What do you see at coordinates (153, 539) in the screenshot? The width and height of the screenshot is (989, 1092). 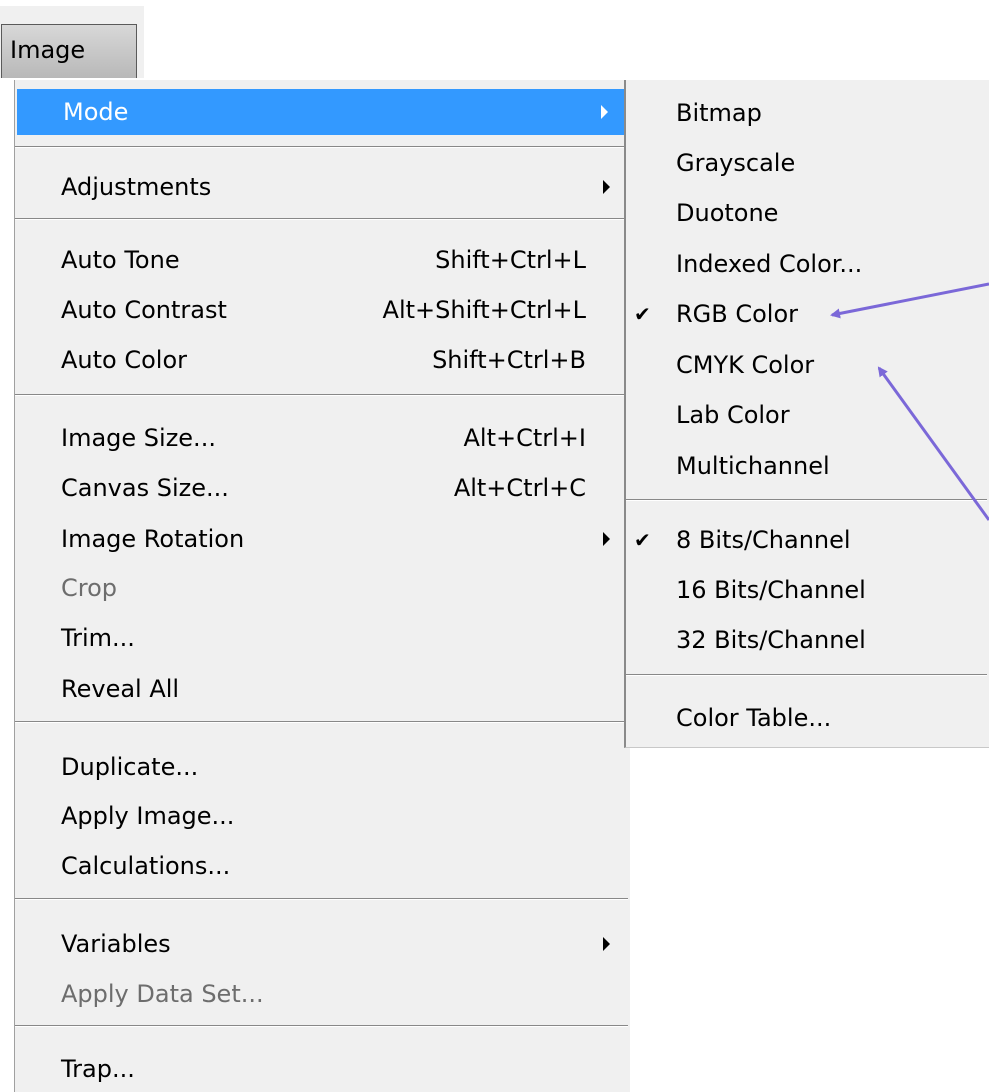 I see `menu-item-label: Image Rotation` at bounding box center [153, 539].